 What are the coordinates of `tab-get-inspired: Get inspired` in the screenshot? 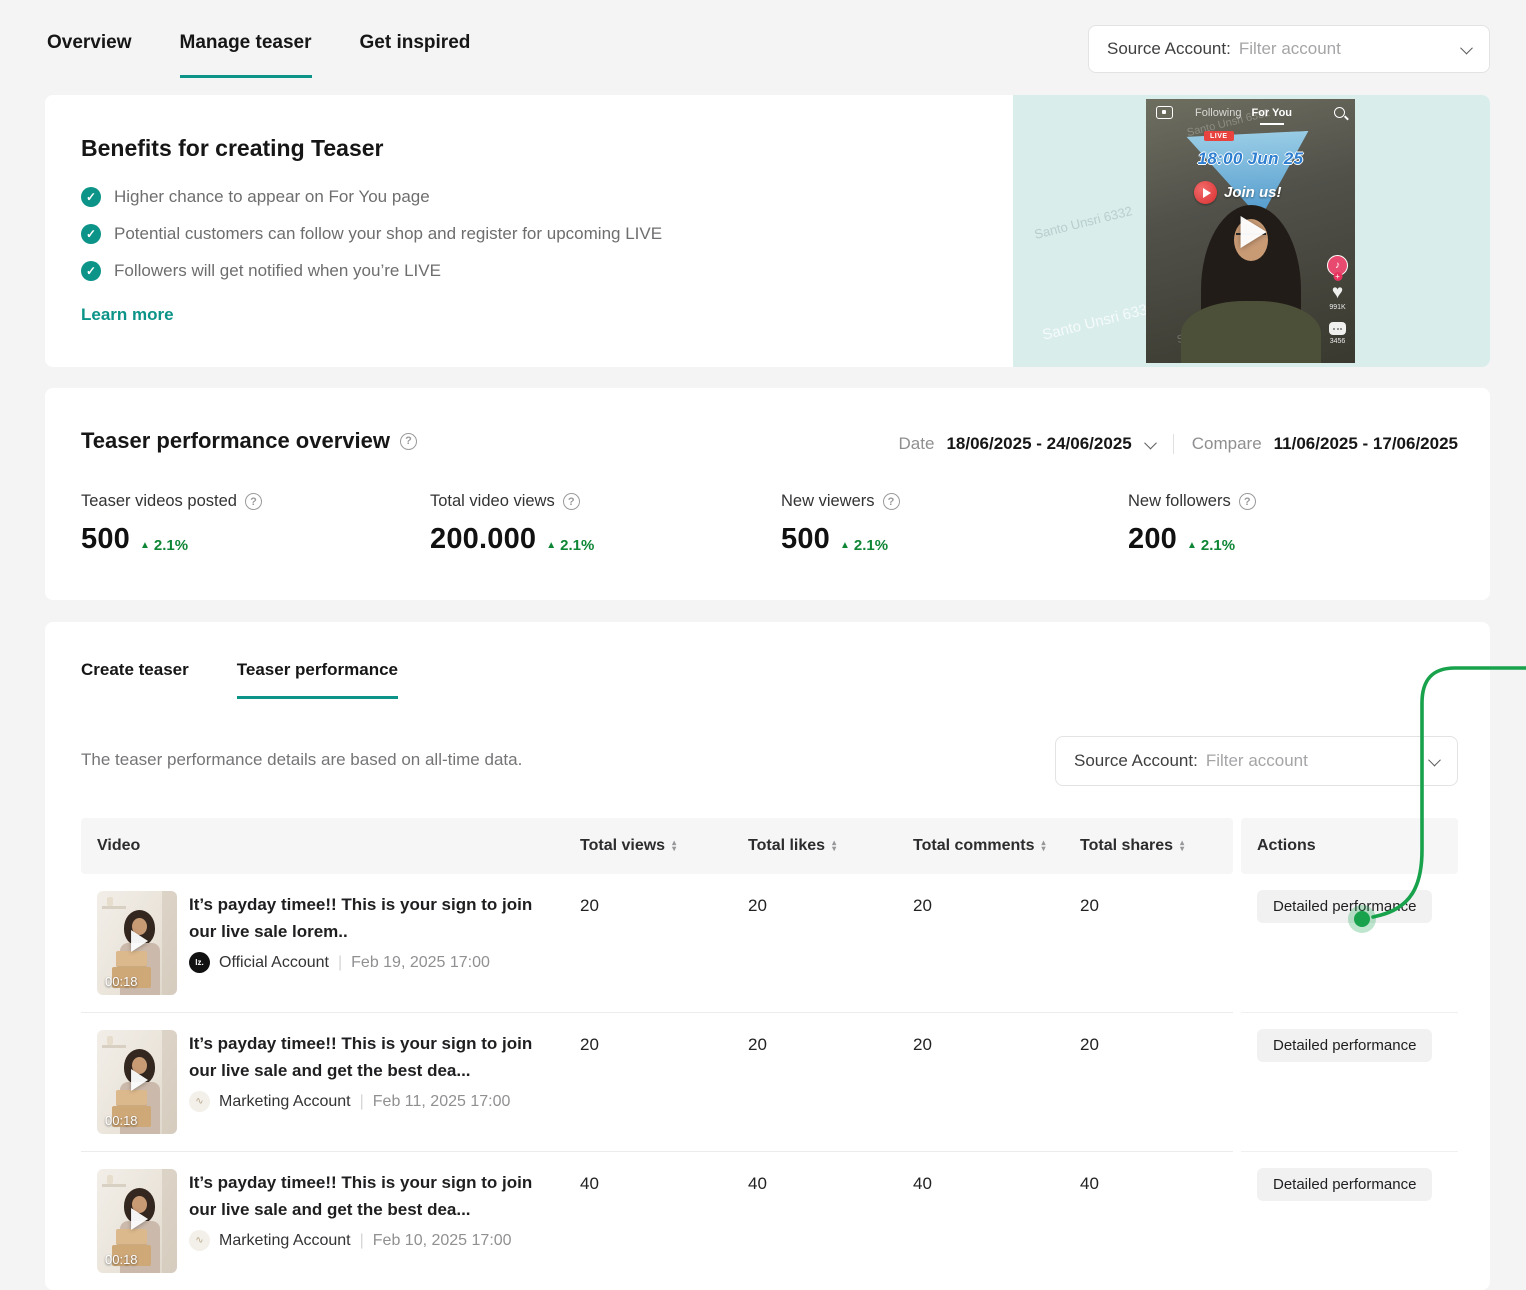 It's located at (415, 55).